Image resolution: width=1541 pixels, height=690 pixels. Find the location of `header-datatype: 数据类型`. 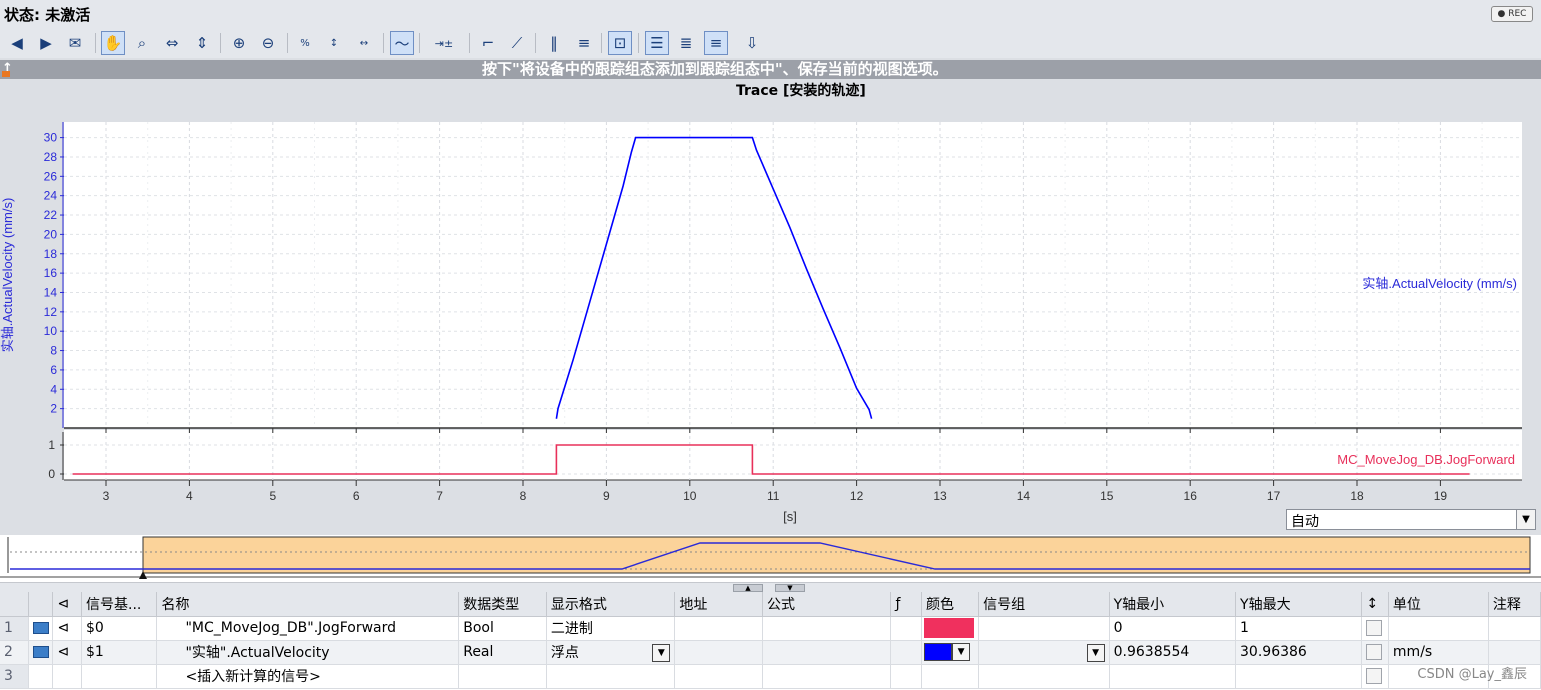

header-datatype: 数据类型 is located at coordinates (502, 604).